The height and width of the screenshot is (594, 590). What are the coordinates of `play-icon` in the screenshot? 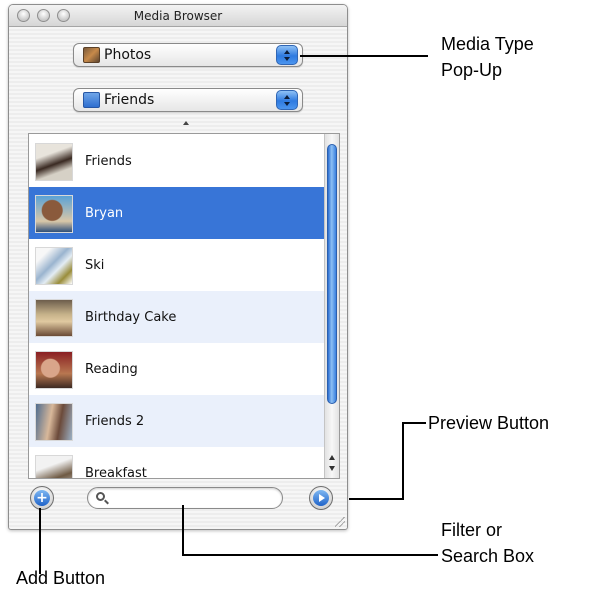 It's located at (321, 498).